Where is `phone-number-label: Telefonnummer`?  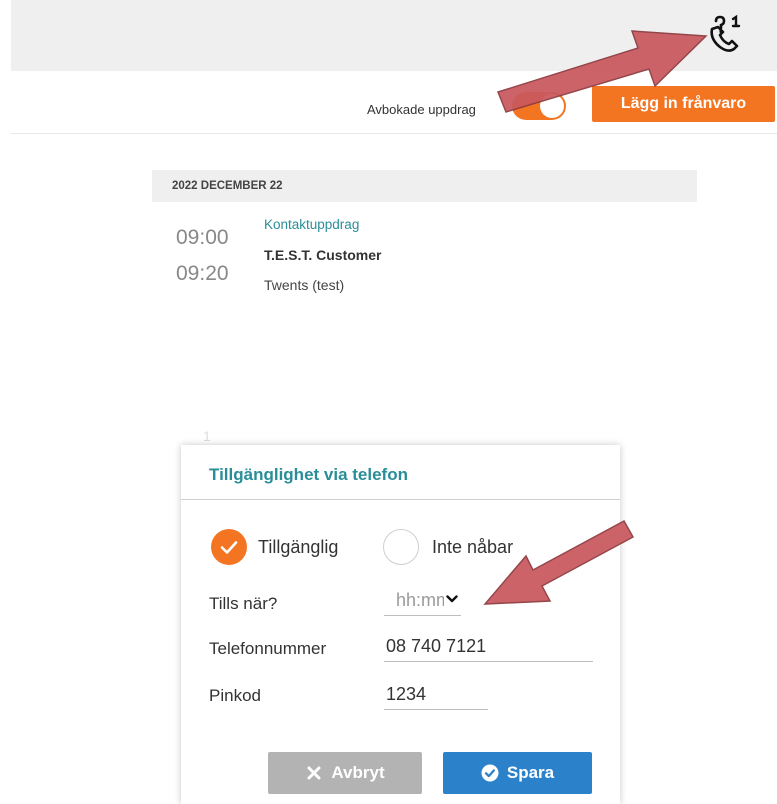 phone-number-label: Telefonnummer is located at coordinates (268, 648).